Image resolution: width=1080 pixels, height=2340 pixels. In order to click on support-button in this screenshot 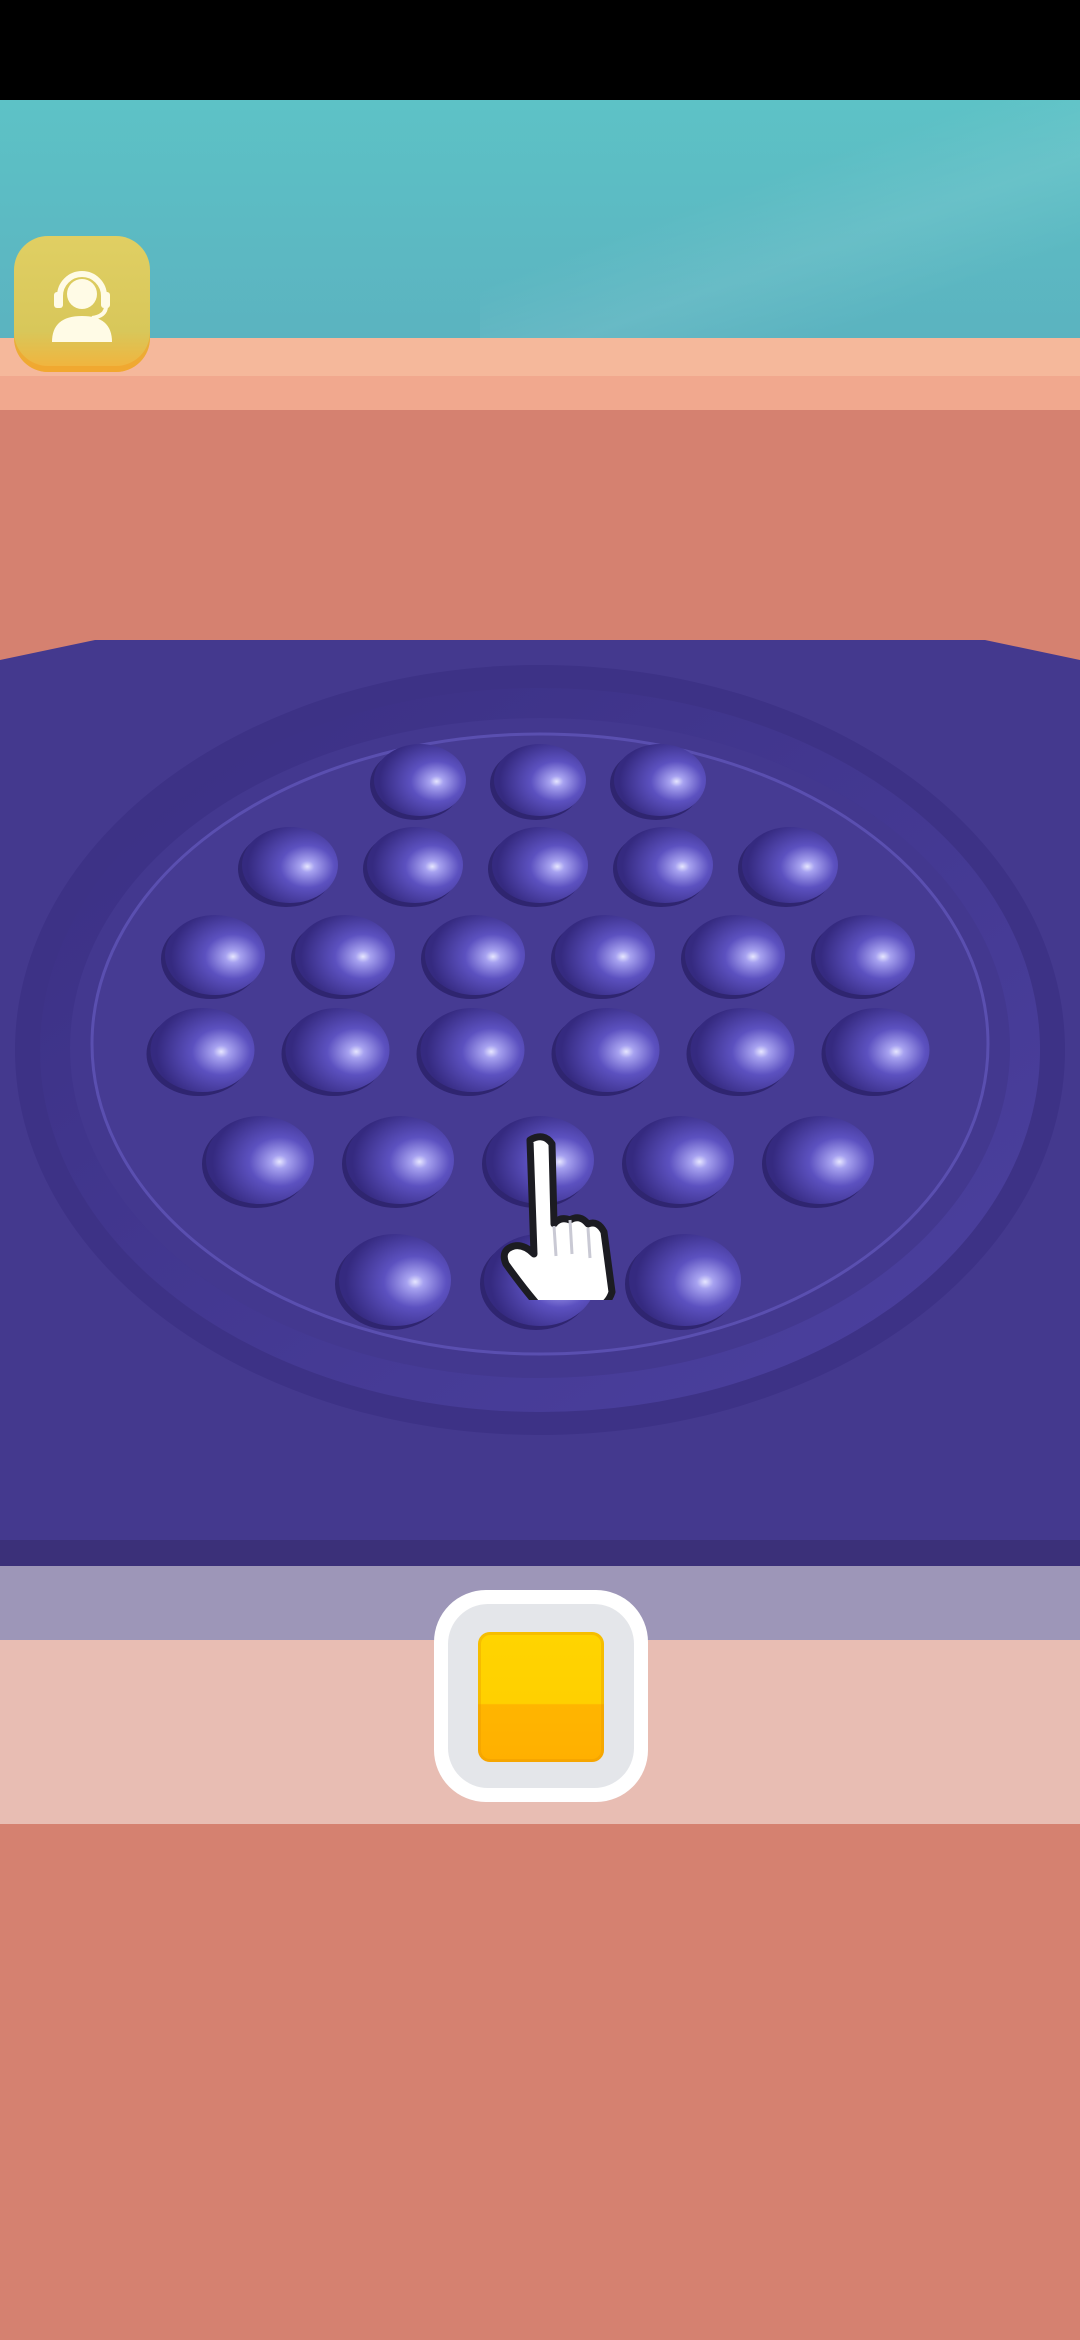, I will do `click(82, 304)`.